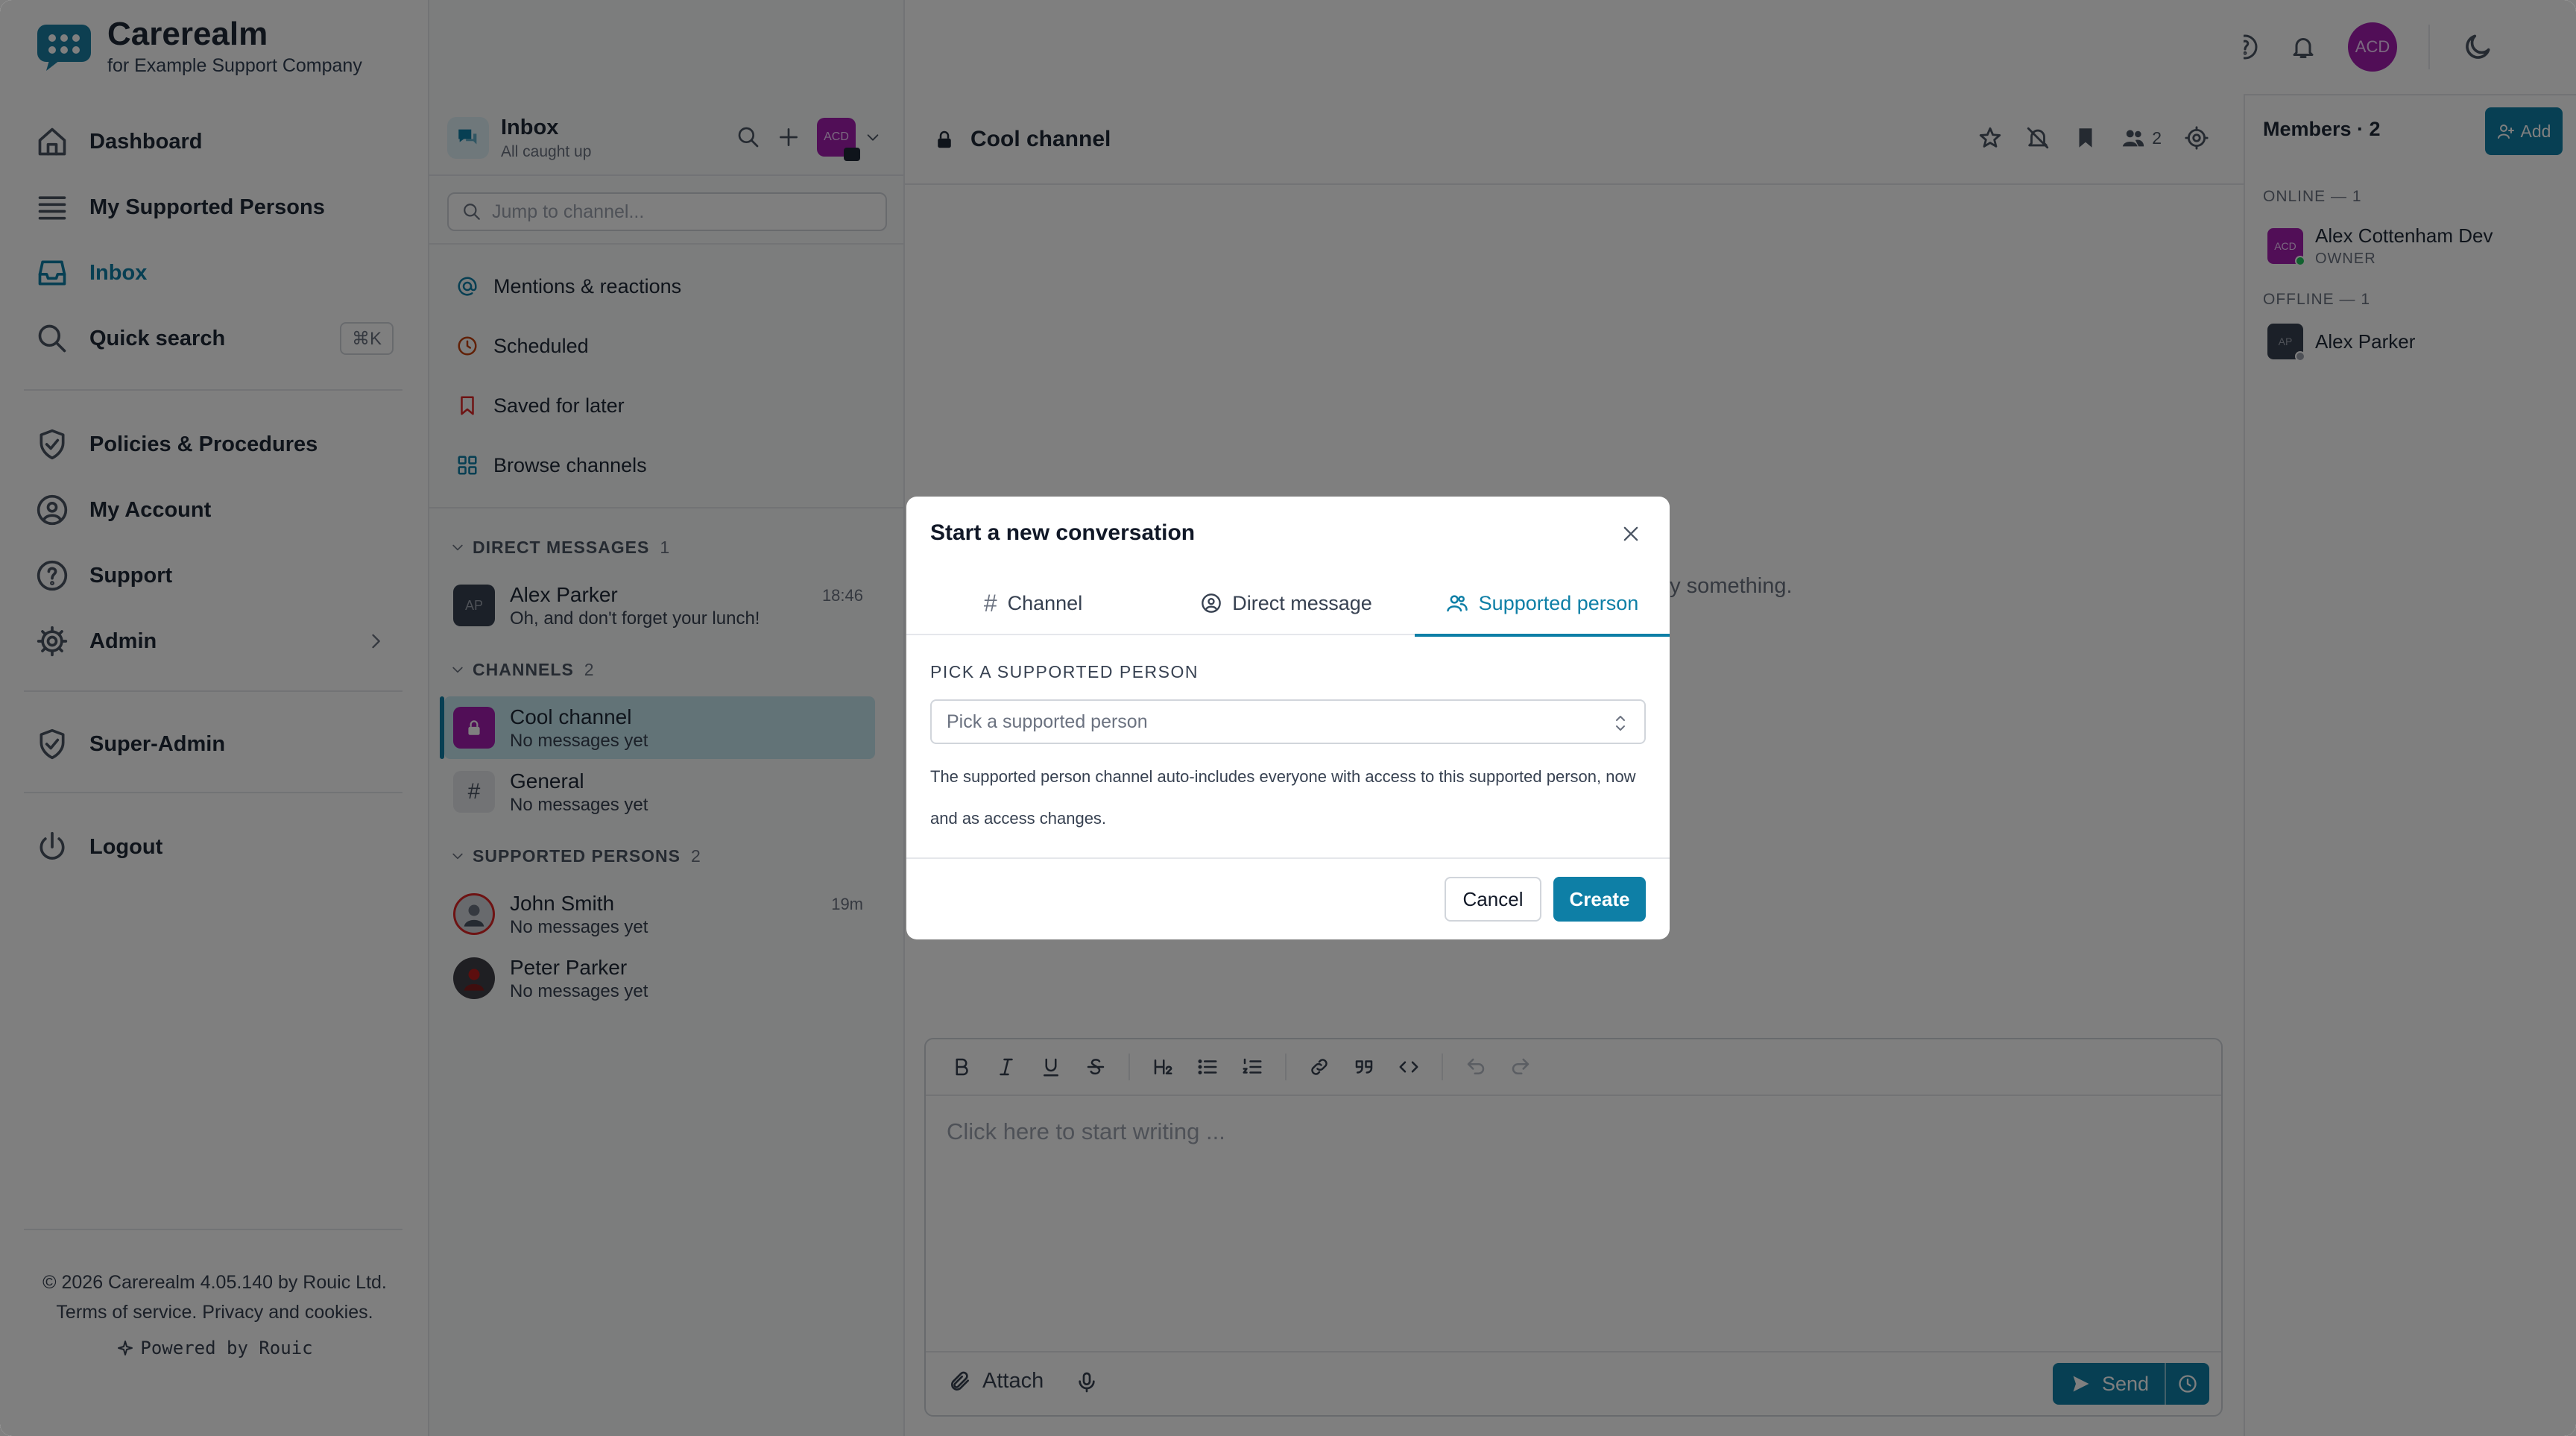  Describe the element at coordinates (1493, 899) in the screenshot. I see `cancel-button: Cancel` at that location.